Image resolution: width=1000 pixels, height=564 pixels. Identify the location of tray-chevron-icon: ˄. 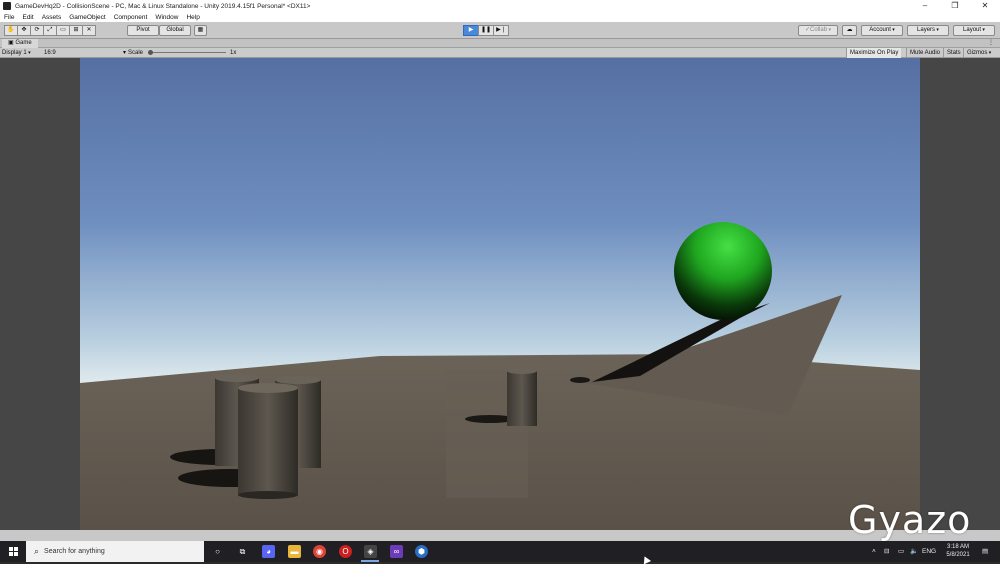
(874, 551).